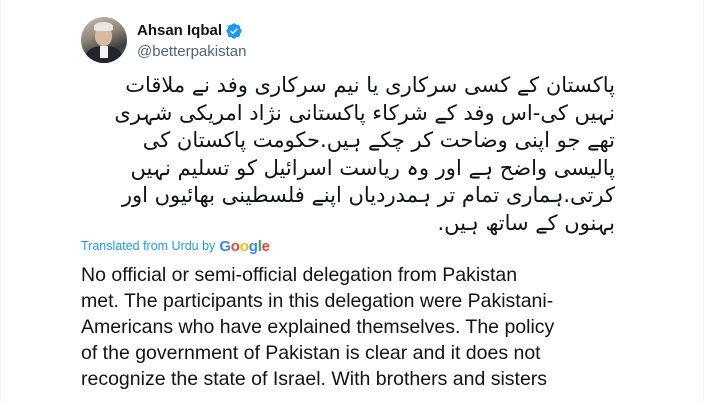  What do you see at coordinates (244, 246) in the screenshot?
I see `google-logo: Google` at bounding box center [244, 246].